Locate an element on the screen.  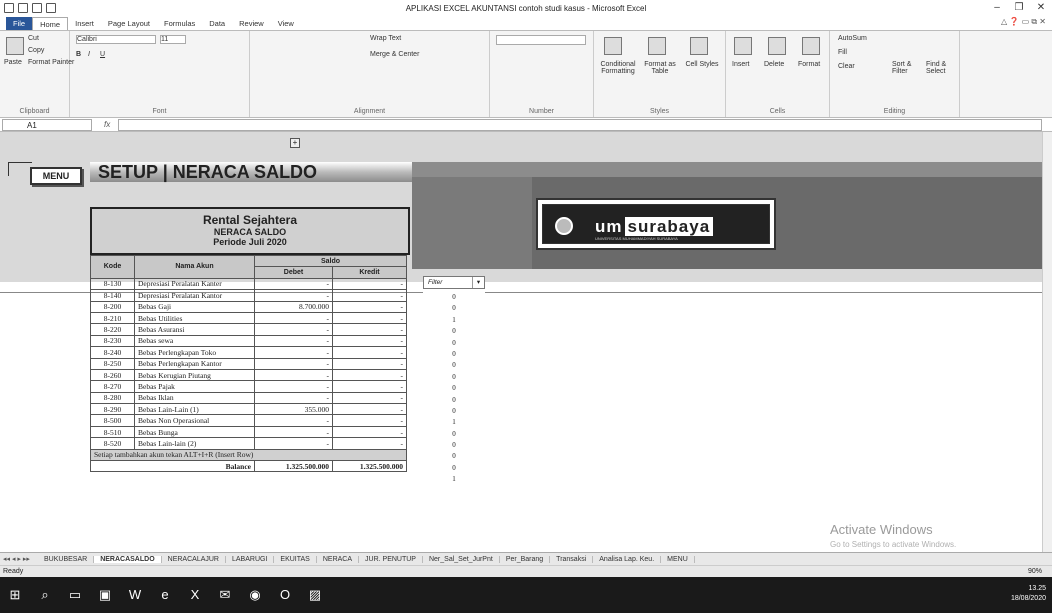
filter-dropdown: Filter ▾ is located at coordinates (454, 282).